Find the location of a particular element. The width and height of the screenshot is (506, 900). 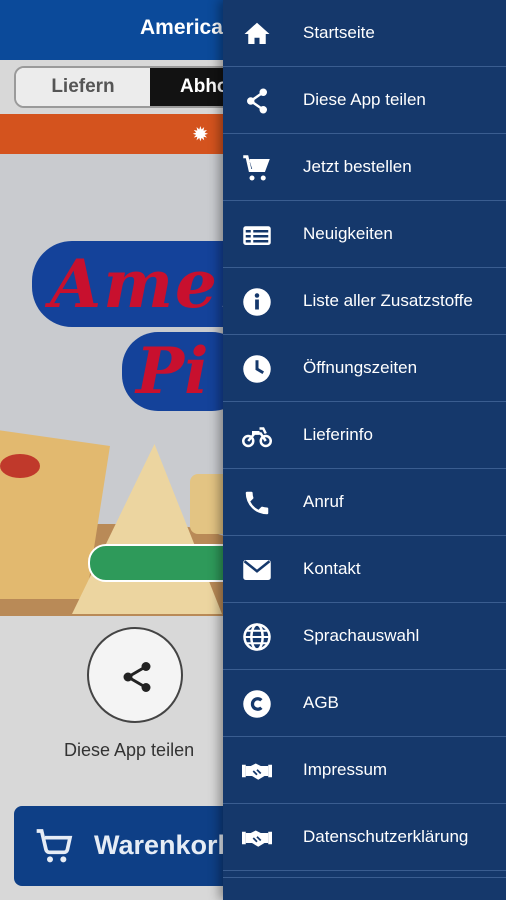

menu-item-label: Kontakt is located at coordinates (332, 568).